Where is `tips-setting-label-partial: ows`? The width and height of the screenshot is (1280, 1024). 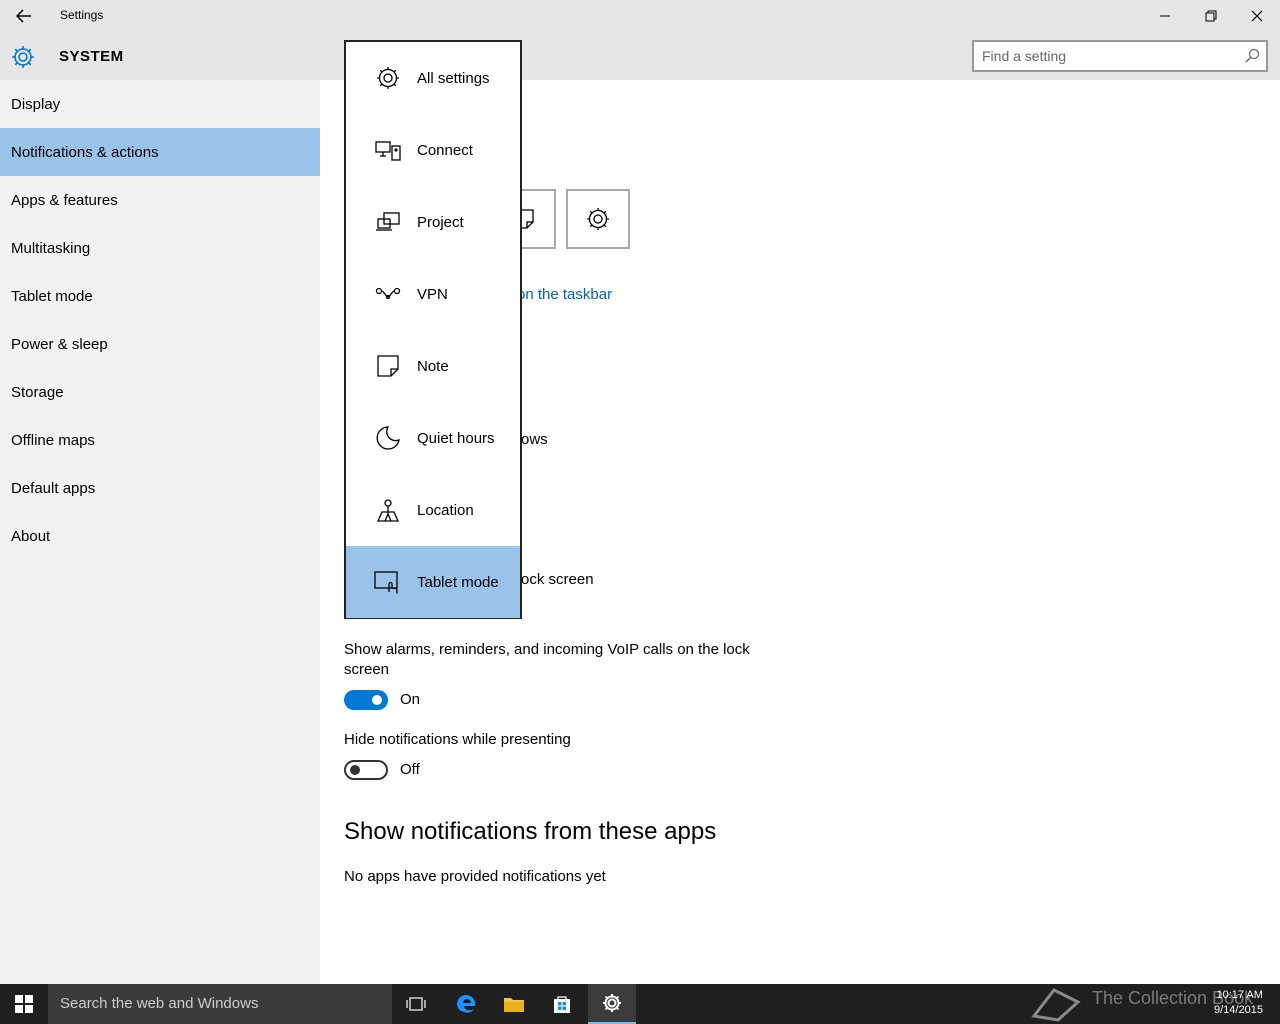 tips-setting-label-partial: ows is located at coordinates (534, 439).